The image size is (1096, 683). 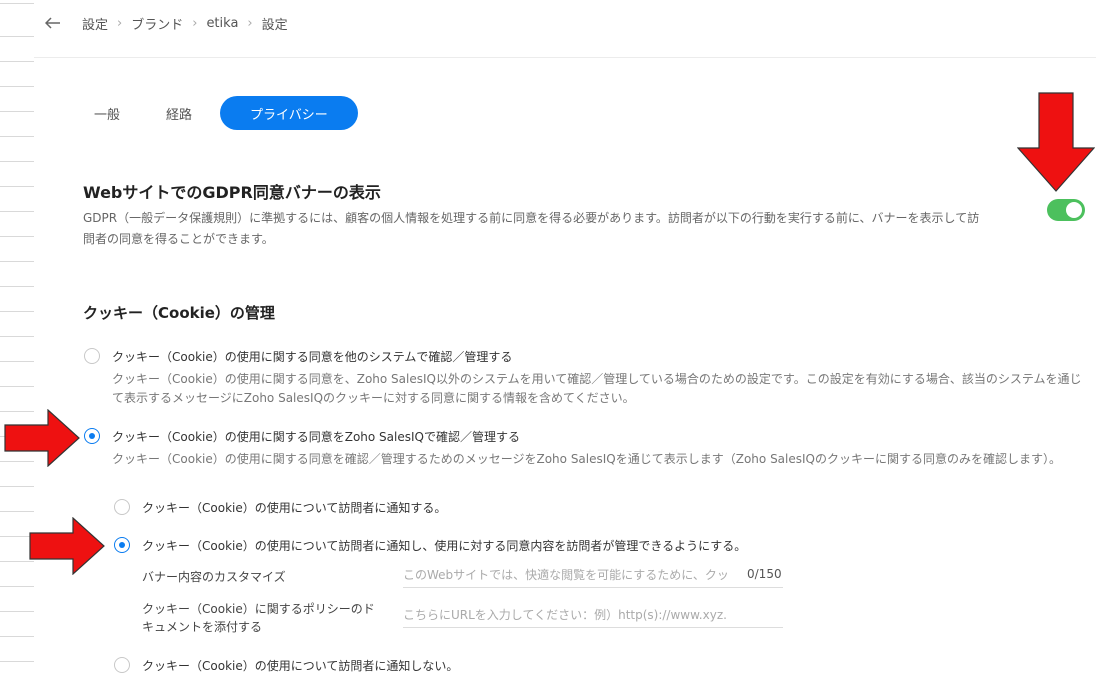 What do you see at coordinates (122, 507) in the screenshot?
I see `radio-notify-only` at bounding box center [122, 507].